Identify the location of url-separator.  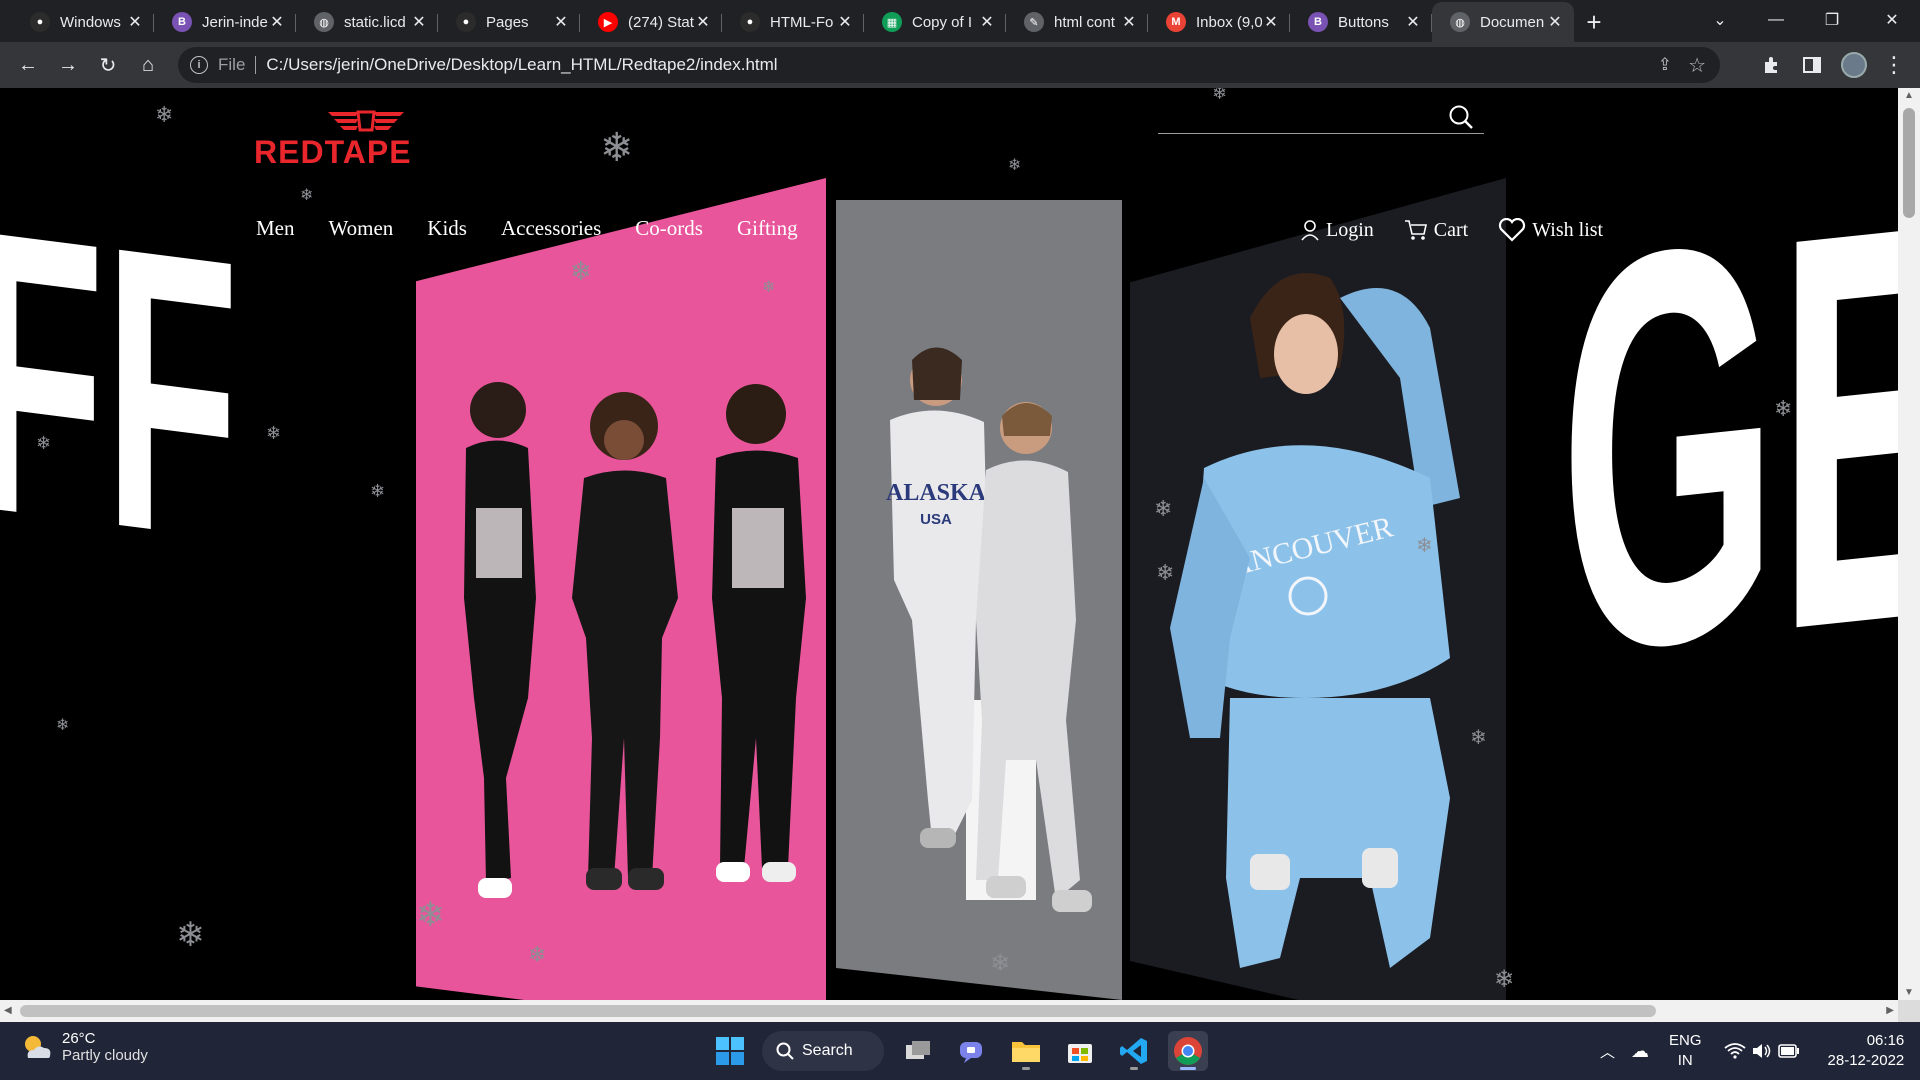
(256, 65).